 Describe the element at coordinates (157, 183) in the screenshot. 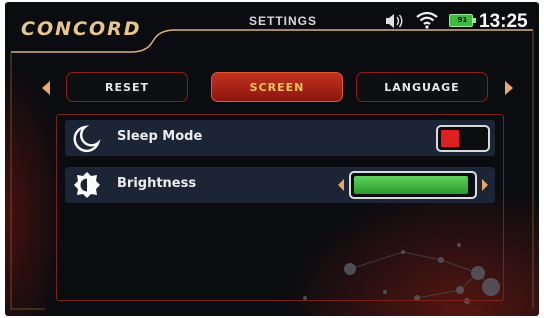

I see `brightness-label: Brightness` at that location.